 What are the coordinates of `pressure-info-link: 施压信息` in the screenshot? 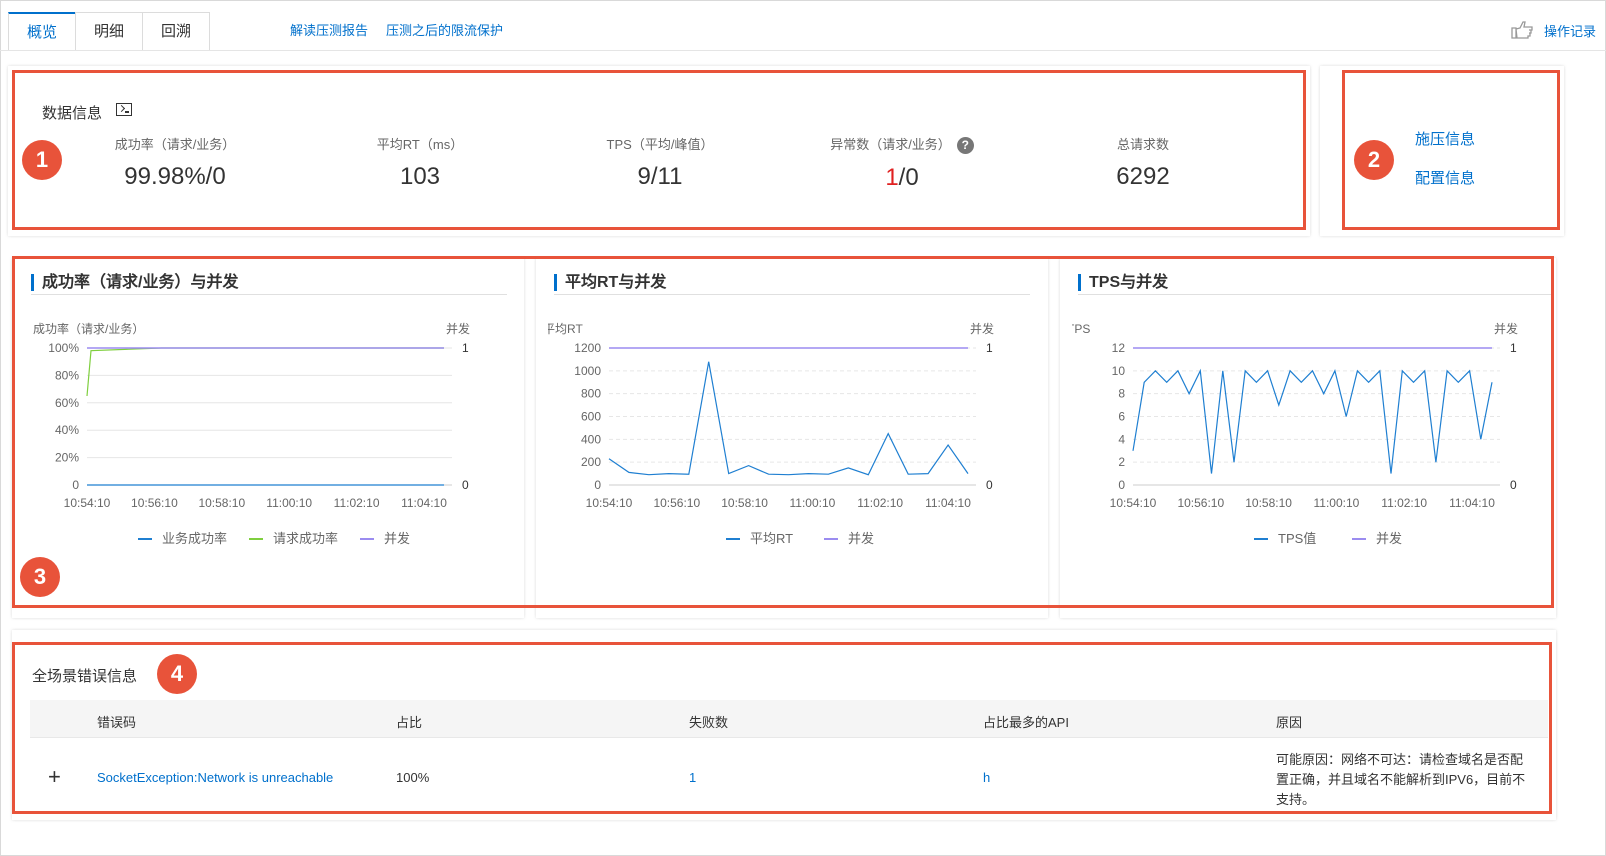 It's located at (1445, 139).